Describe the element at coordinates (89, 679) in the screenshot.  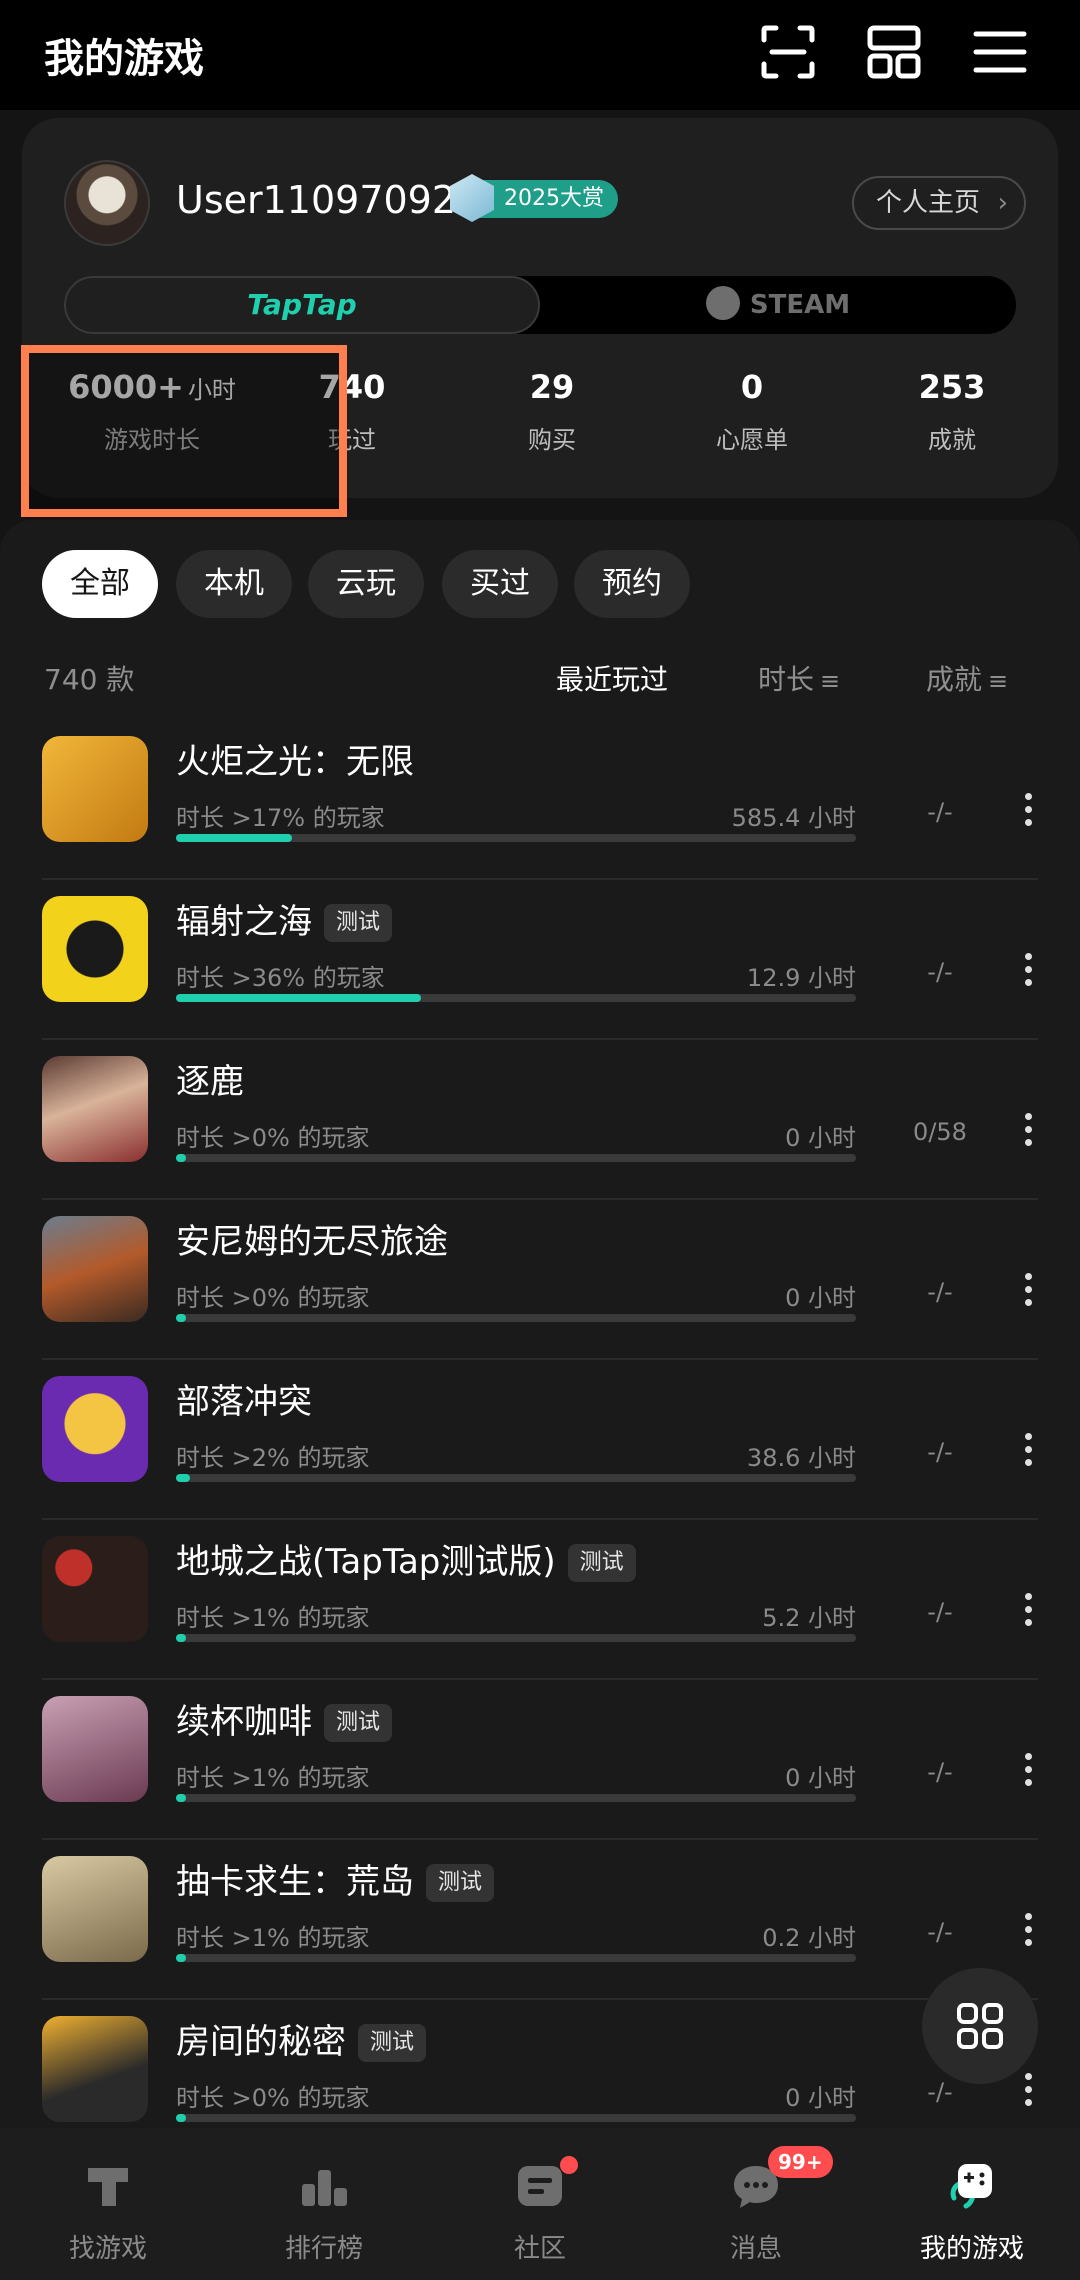
I see `game-count: 740 款` at that location.